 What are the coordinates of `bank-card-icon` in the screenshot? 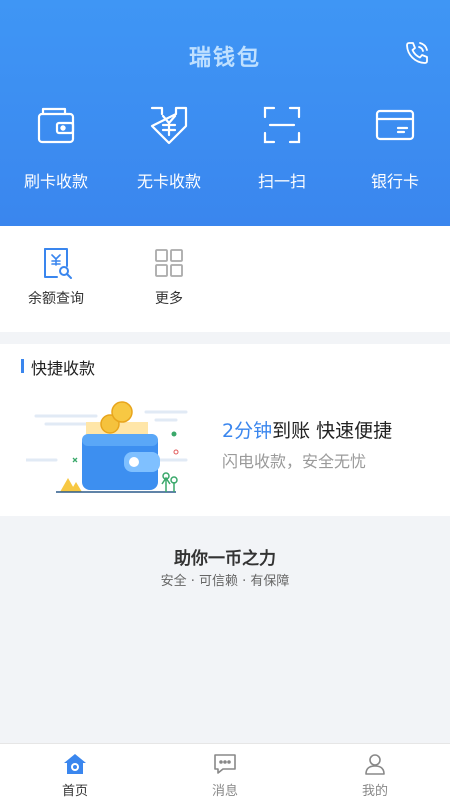 It's located at (395, 125).